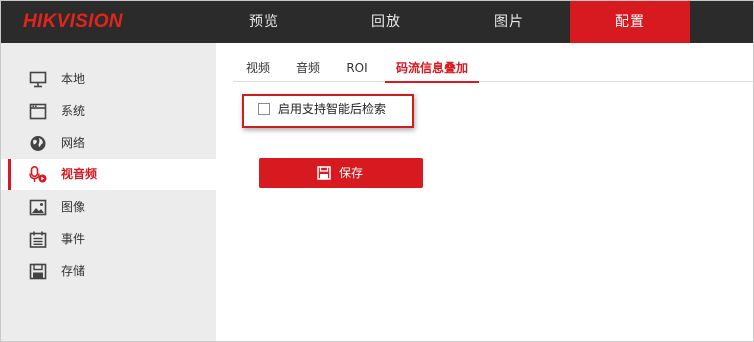 The image size is (754, 342). What do you see at coordinates (308, 68) in the screenshot?
I see `subtab-audio: 音频` at bounding box center [308, 68].